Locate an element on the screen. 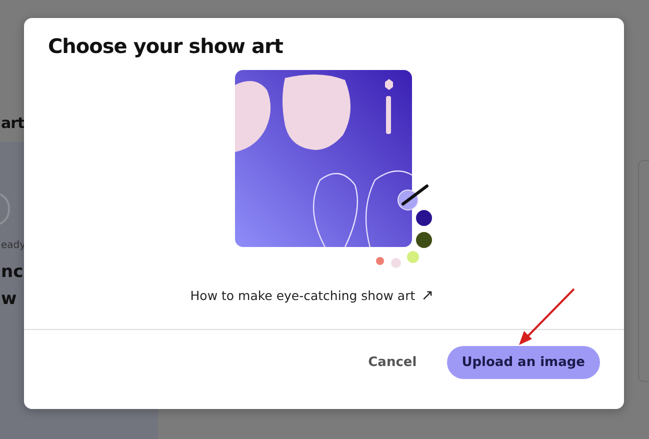 The height and width of the screenshot is (439, 649). help-link: How to make eye-catching show art ↗ is located at coordinates (312, 295).